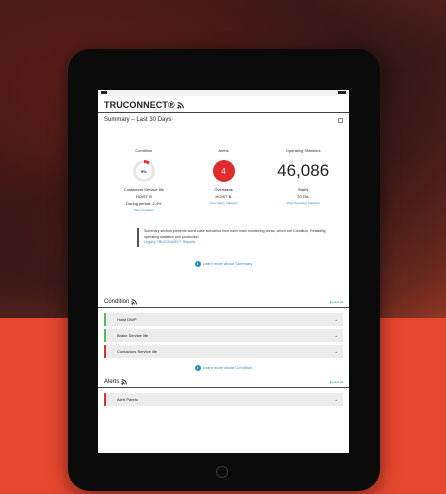 This screenshot has width=446, height=494. I want to click on operating-heading: Operating Statistics, so click(303, 150).